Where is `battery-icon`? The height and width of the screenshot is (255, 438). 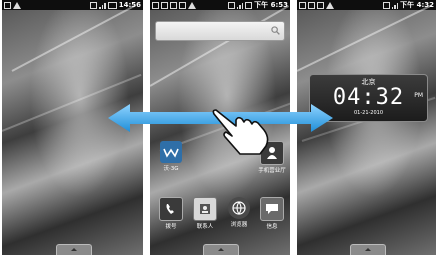
battery-icon is located at coordinates (112, 5).